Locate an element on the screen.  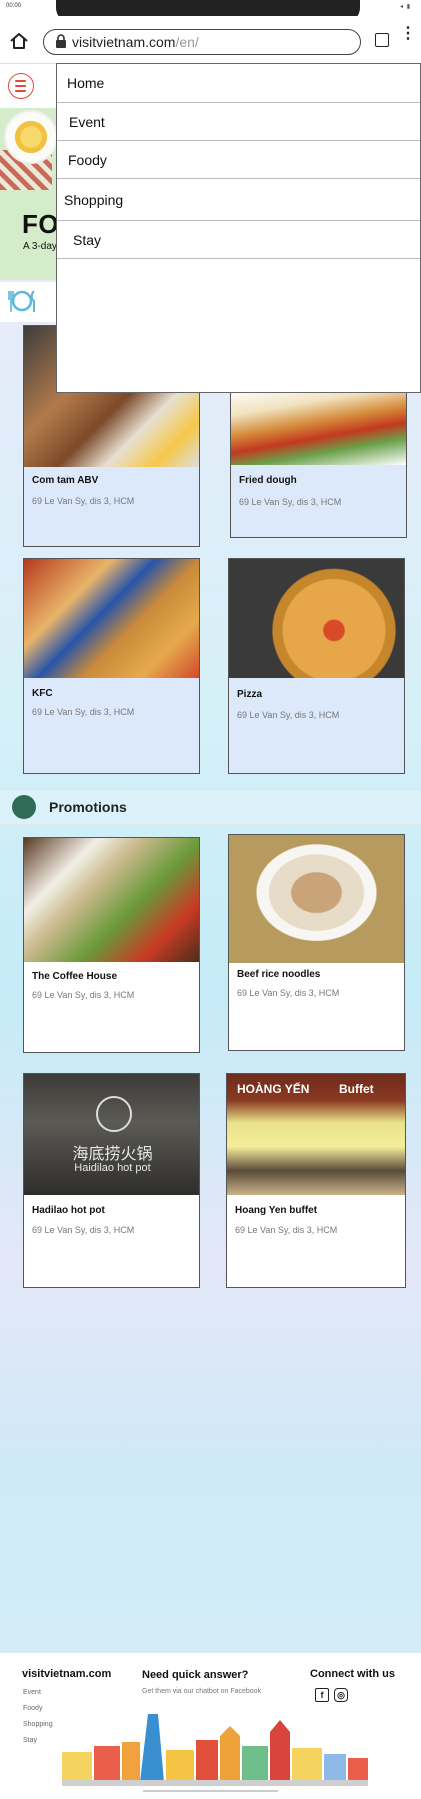
hadilao-sign-en: Haidilao hot pot is located at coordinates (112, 1168).